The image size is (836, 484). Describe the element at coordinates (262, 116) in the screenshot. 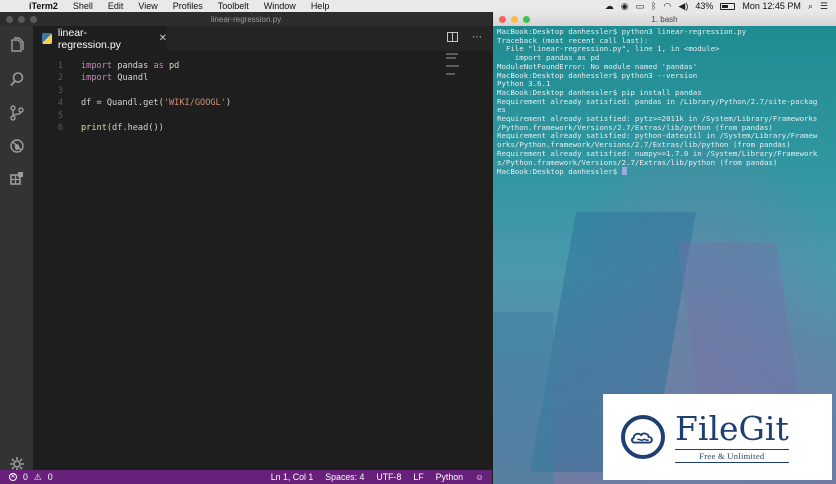

I see `code-line: 5` at that location.